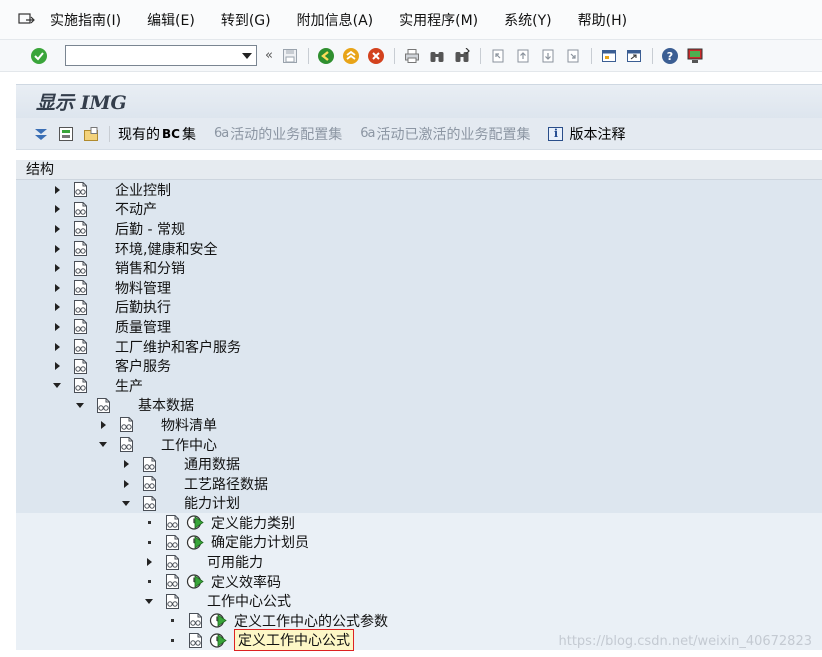 The height and width of the screenshot is (657, 822). What do you see at coordinates (91, 134) in the screenshot?
I see `notes-folder-icon` at bounding box center [91, 134].